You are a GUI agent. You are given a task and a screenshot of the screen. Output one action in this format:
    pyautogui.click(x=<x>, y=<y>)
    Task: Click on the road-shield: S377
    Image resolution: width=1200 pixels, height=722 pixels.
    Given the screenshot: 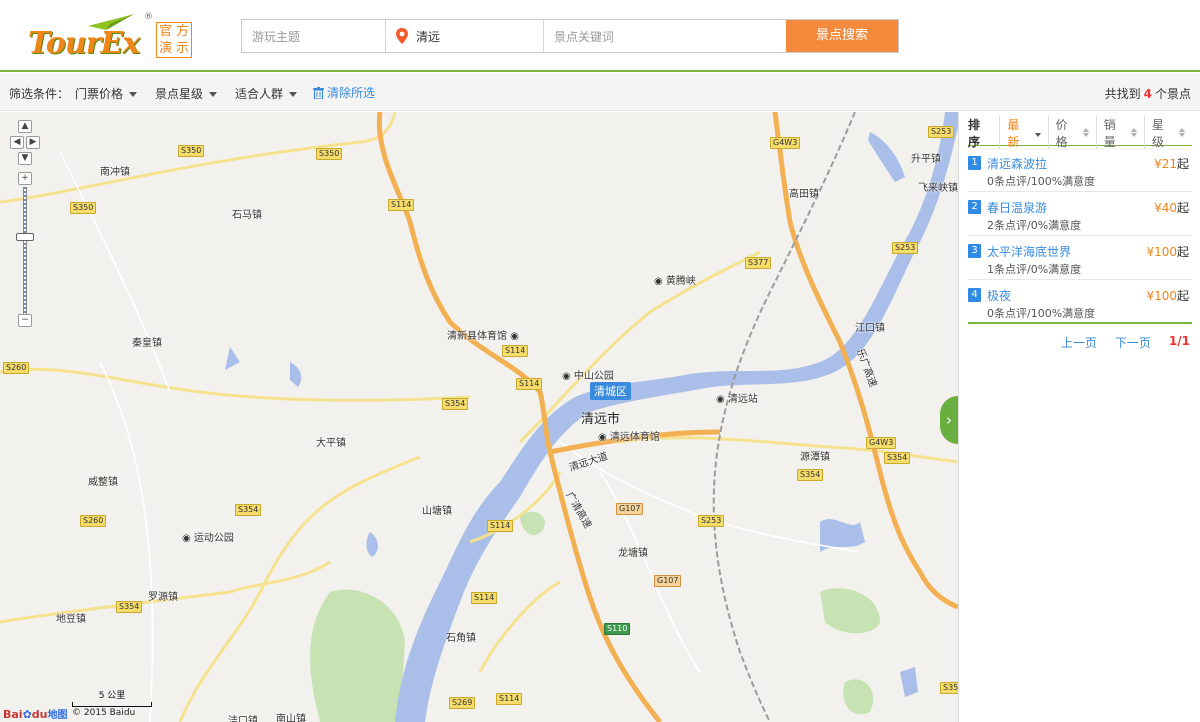 What is the action you would take?
    pyautogui.click(x=758, y=263)
    